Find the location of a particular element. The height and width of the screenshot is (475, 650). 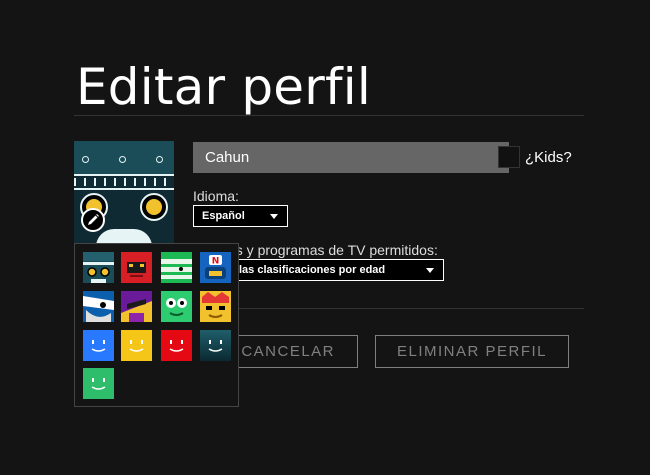

kids-checkbox is located at coordinates (509, 157).